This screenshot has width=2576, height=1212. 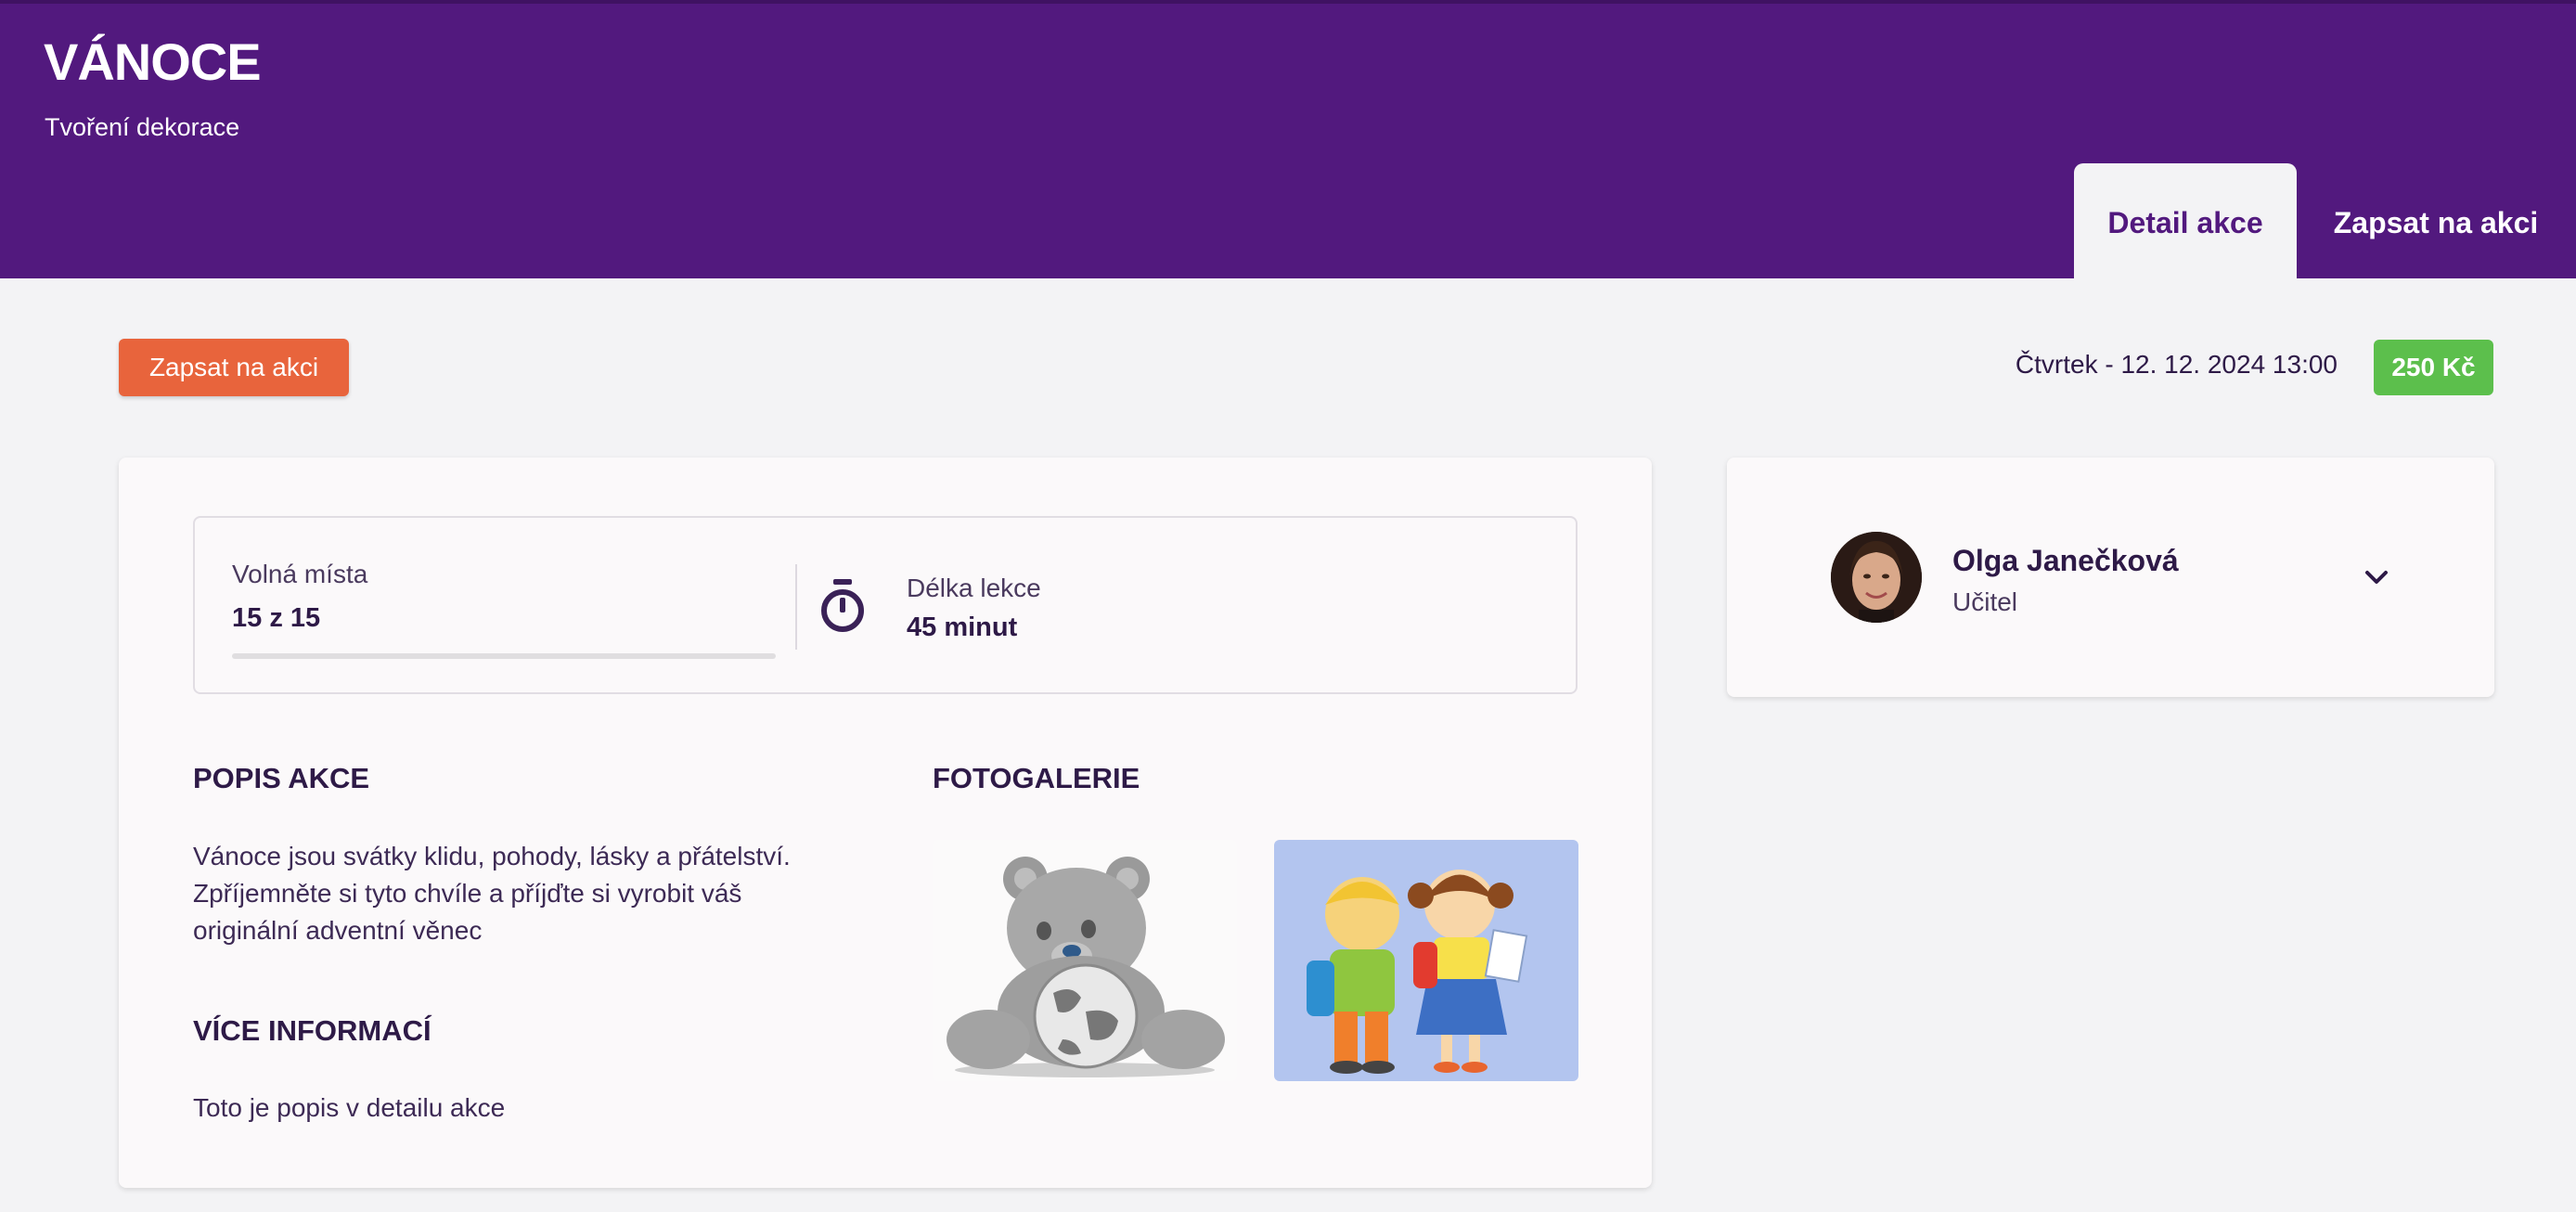 I want to click on teacher-role: Učitel, so click(x=1985, y=601).